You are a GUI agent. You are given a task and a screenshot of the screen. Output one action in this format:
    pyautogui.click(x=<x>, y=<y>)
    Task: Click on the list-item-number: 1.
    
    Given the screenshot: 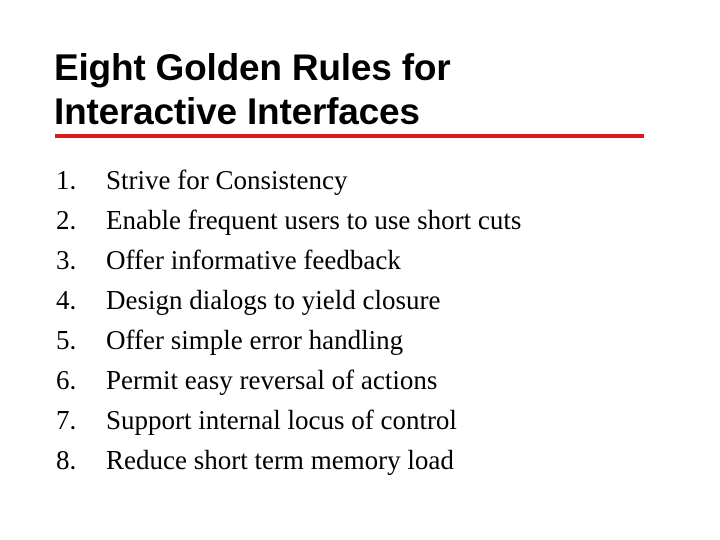 What is the action you would take?
    pyautogui.click(x=66, y=180)
    